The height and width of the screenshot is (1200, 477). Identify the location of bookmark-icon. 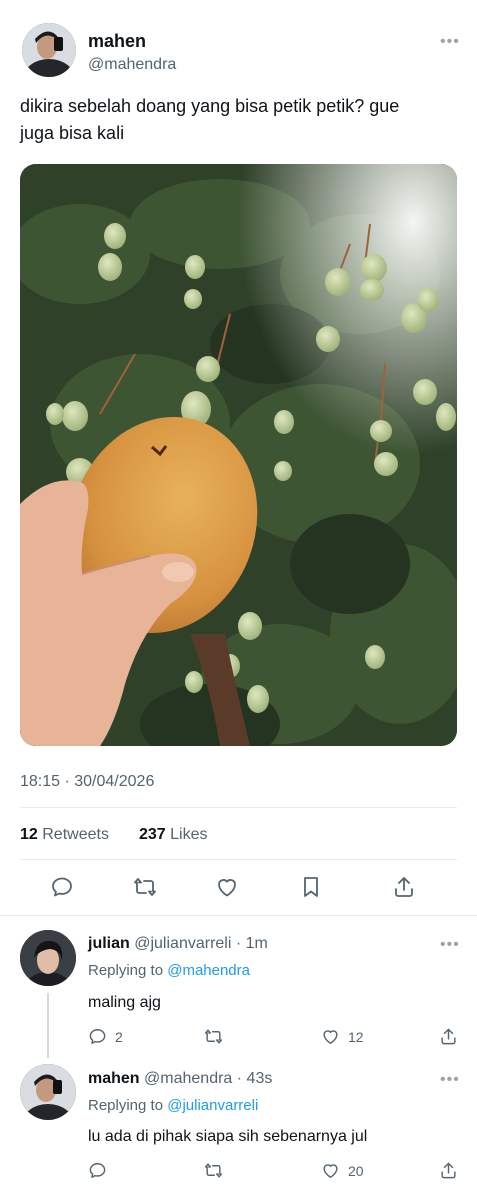
(311, 887).